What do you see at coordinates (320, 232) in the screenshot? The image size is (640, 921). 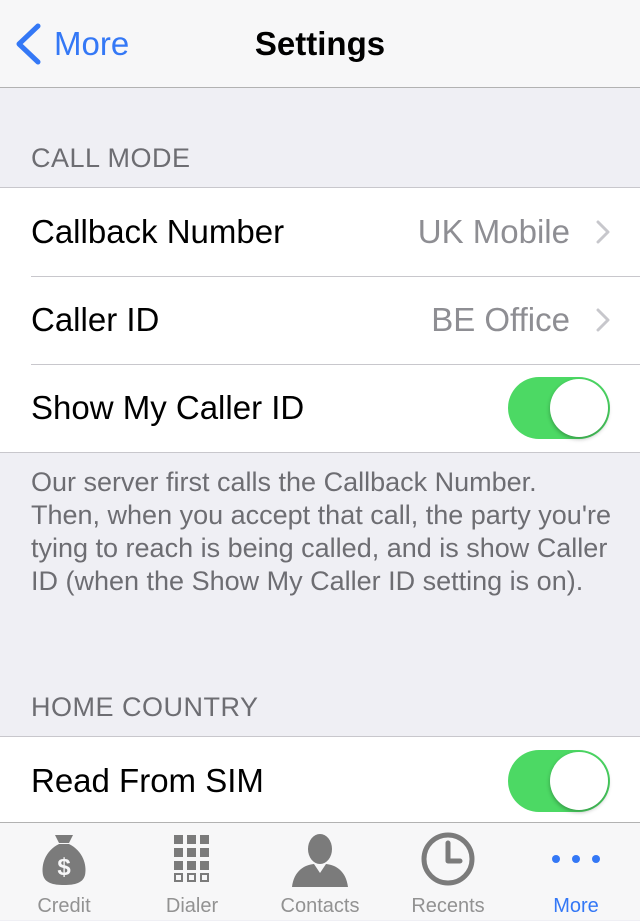 I see `row-callback-number: Callback Number UK Mobile` at bounding box center [320, 232].